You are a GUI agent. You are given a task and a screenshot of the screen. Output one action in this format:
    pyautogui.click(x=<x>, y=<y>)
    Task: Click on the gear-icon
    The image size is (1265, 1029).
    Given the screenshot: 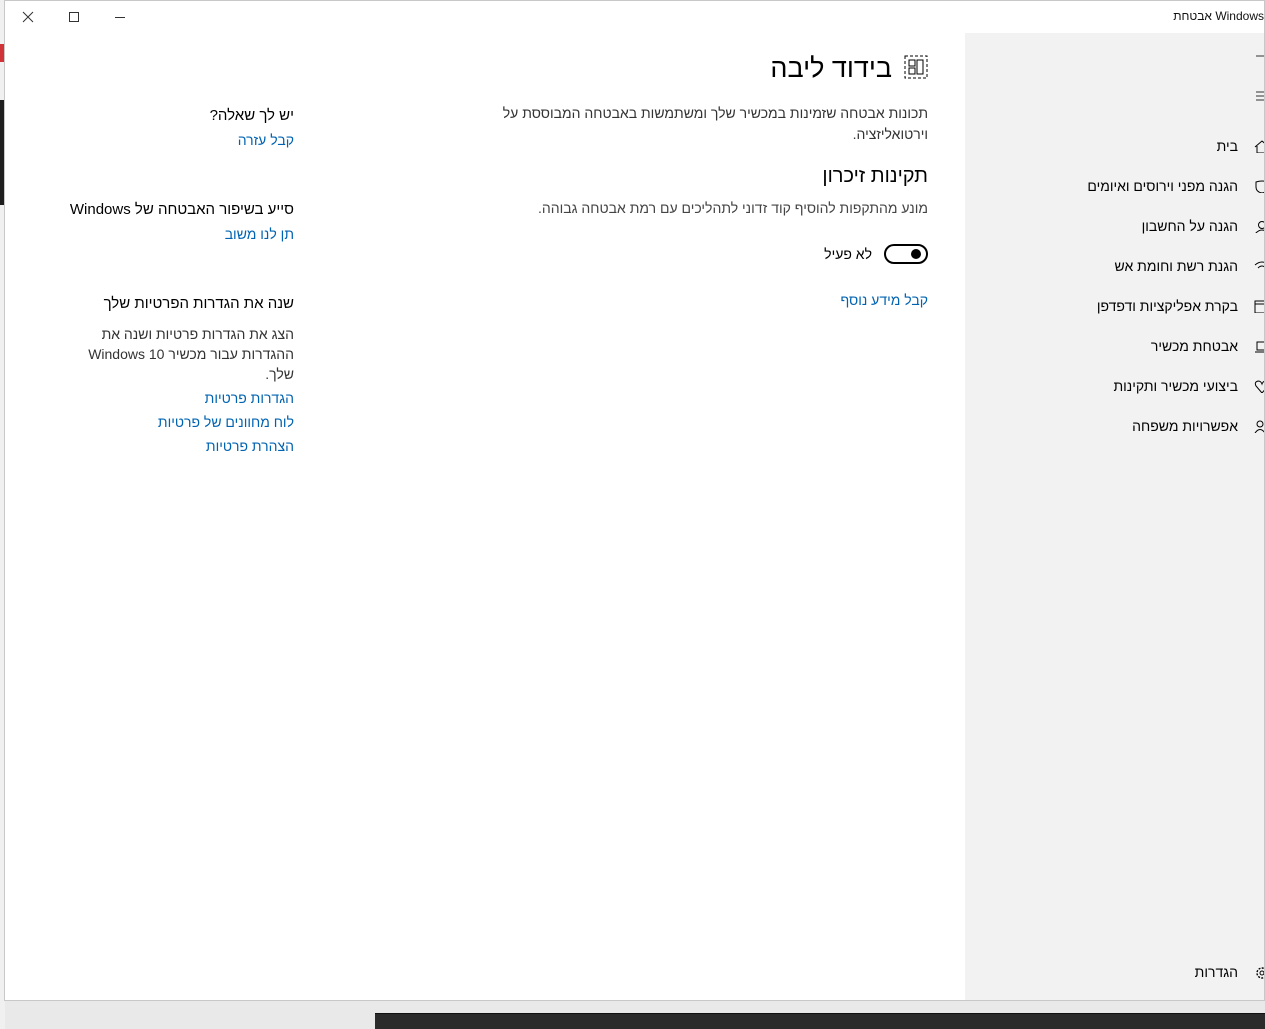 What is the action you would take?
    pyautogui.click(x=1259, y=972)
    